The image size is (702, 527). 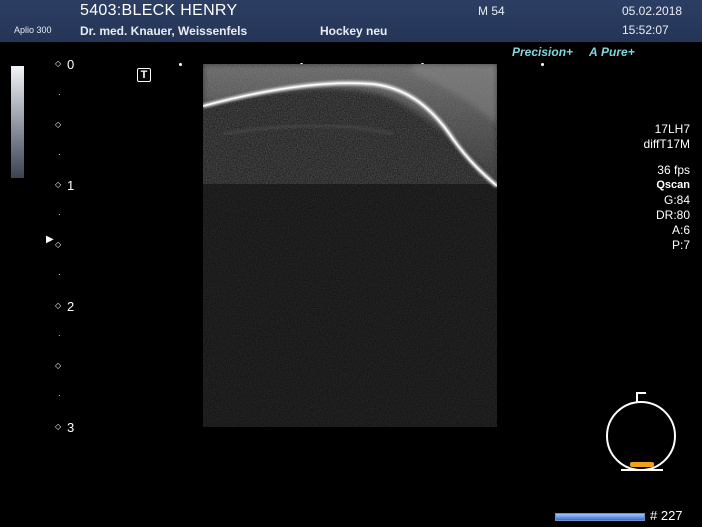 I want to click on pure-badge: A Pure+, so click(x=612, y=52).